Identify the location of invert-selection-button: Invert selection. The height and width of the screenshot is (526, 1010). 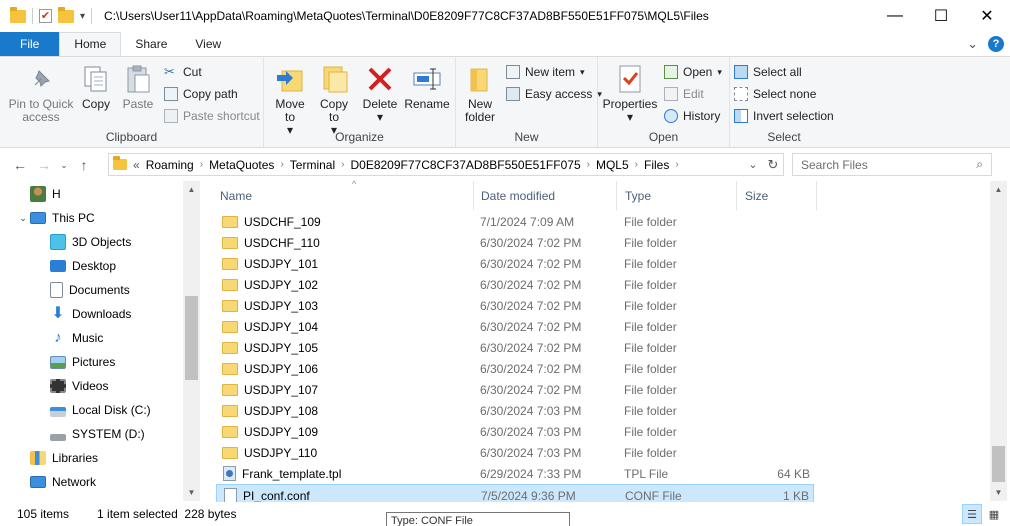
(784, 116).